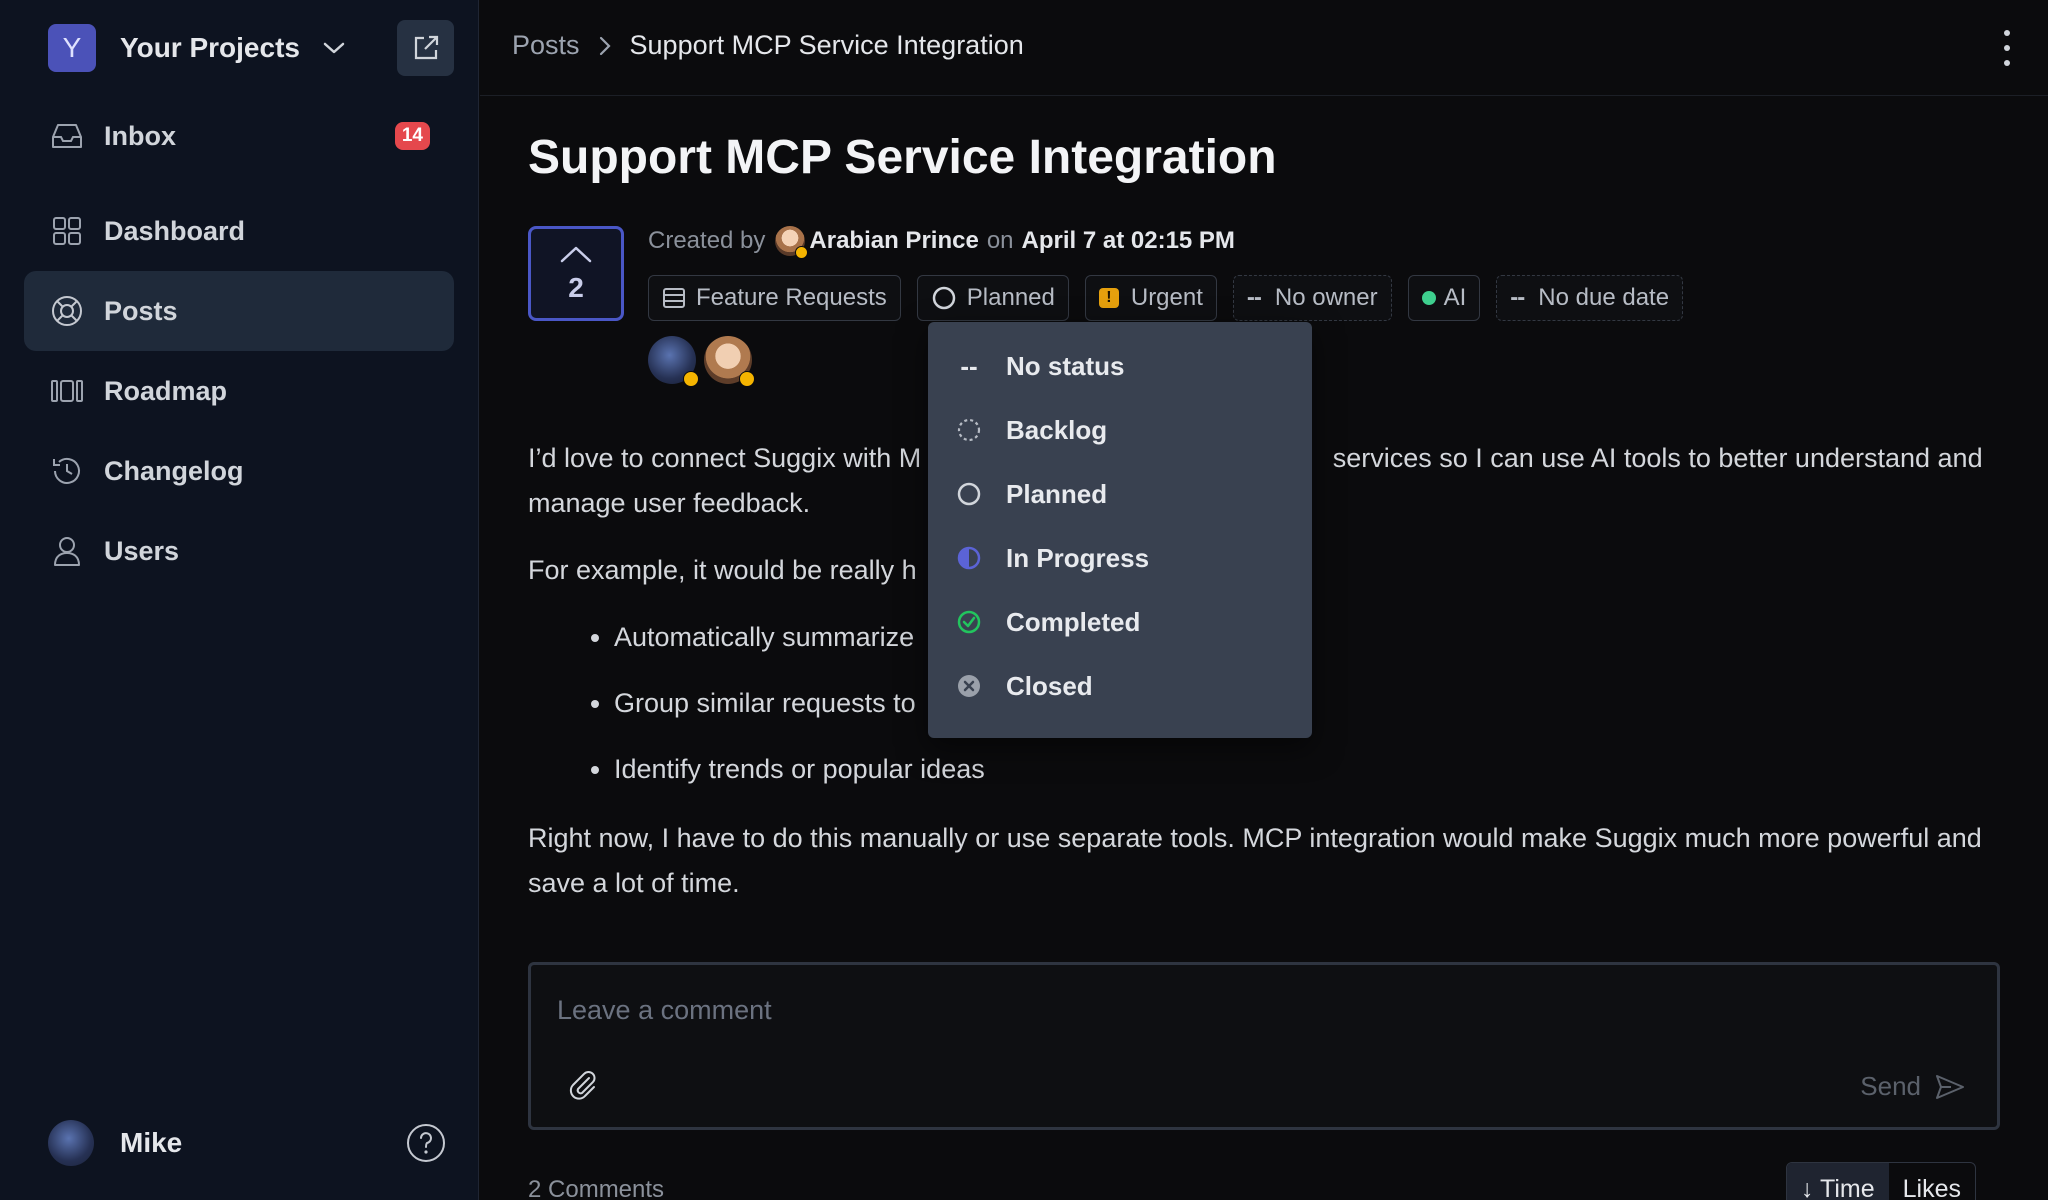 The height and width of the screenshot is (1200, 2048). I want to click on paperclip-icon, so click(583, 1085).